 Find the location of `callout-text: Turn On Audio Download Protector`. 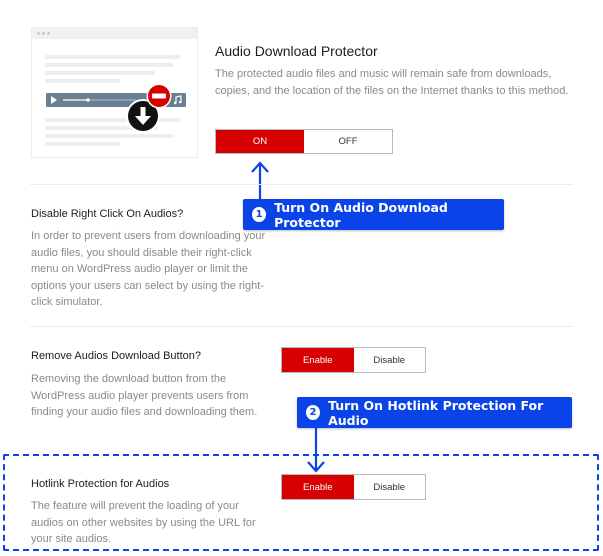

callout-text: Turn On Audio Download Protector is located at coordinates (361, 214).